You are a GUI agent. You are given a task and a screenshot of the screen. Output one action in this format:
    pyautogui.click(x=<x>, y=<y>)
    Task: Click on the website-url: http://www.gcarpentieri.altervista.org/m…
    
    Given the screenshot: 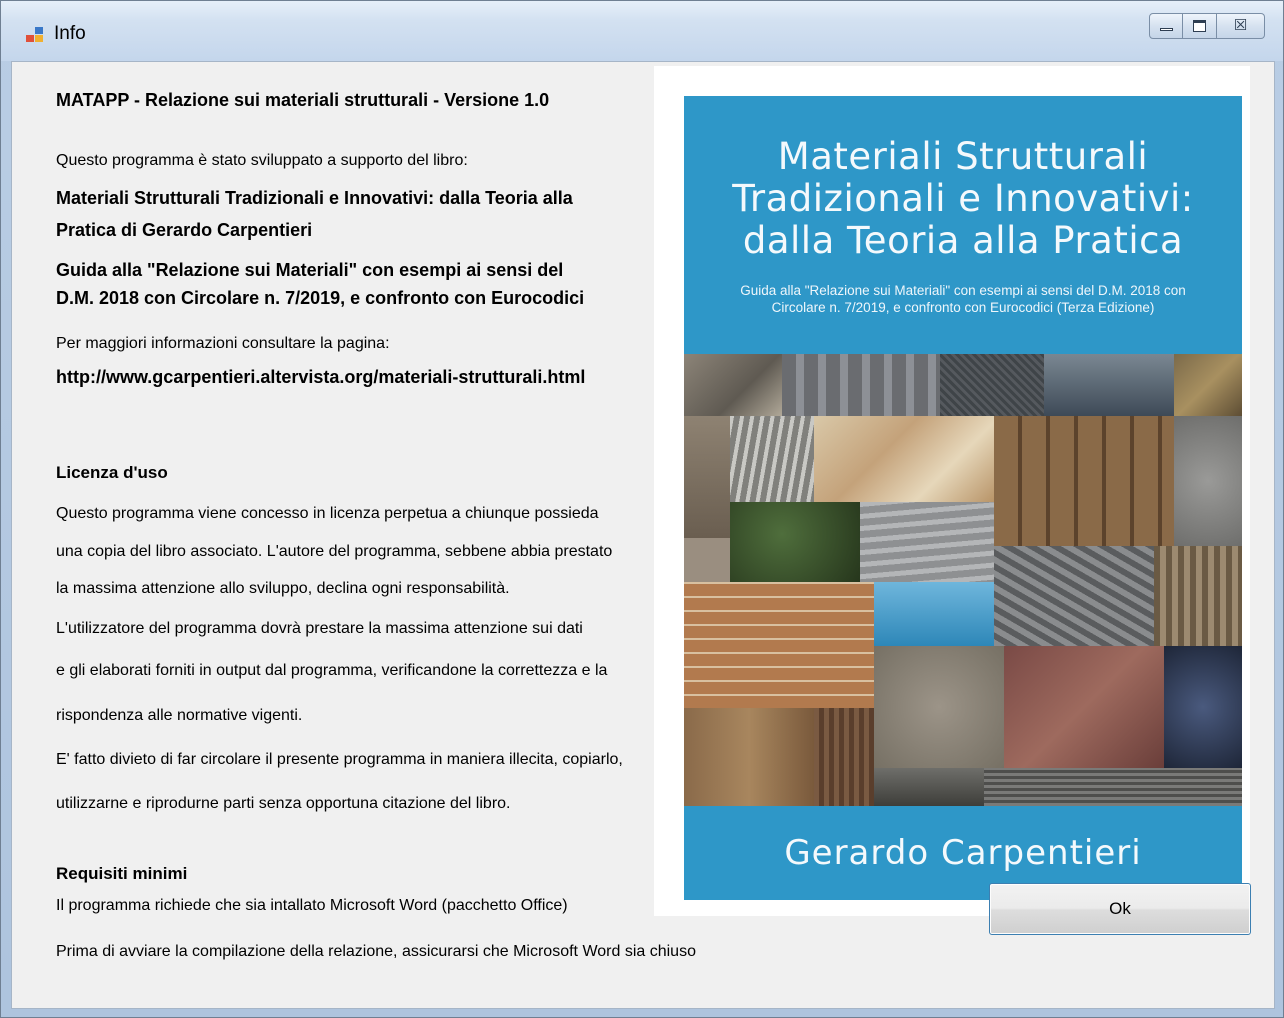 What is the action you would take?
    pyautogui.click(x=320, y=377)
    